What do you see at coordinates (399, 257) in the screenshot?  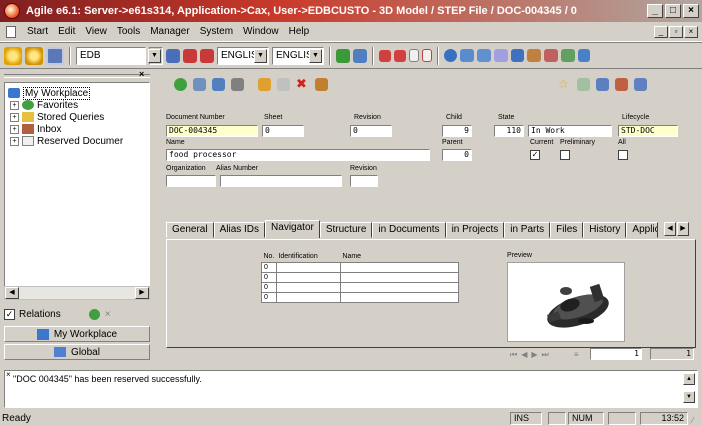 I see `column-header-name: Name` at bounding box center [399, 257].